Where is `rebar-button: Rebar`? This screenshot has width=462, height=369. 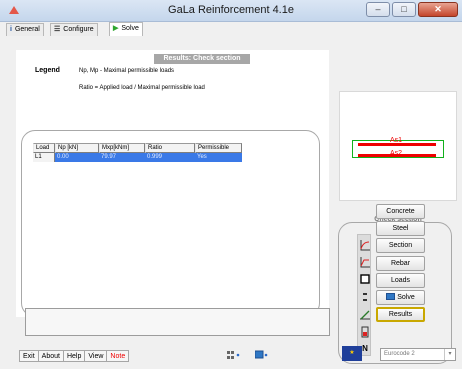
rebar-button: Rebar is located at coordinates (400, 263).